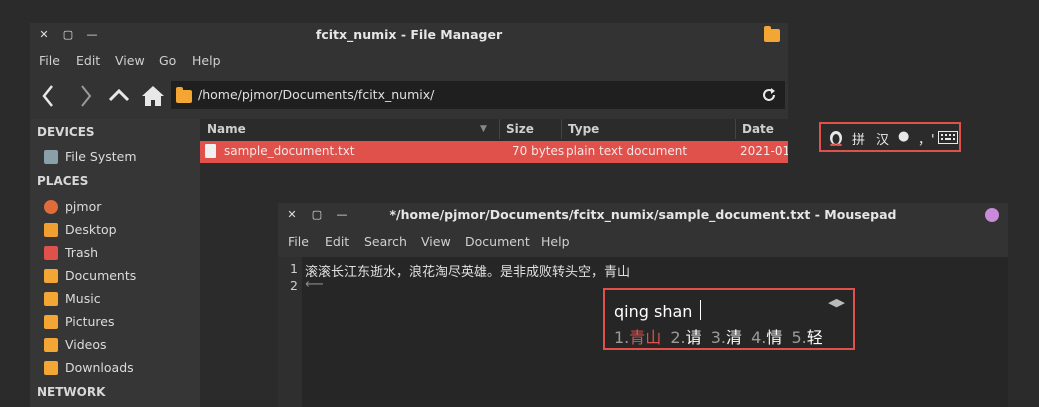 Image resolution: width=1039 pixels, height=407 pixels. I want to click on preedit-text: qing shan, so click(653, 311).